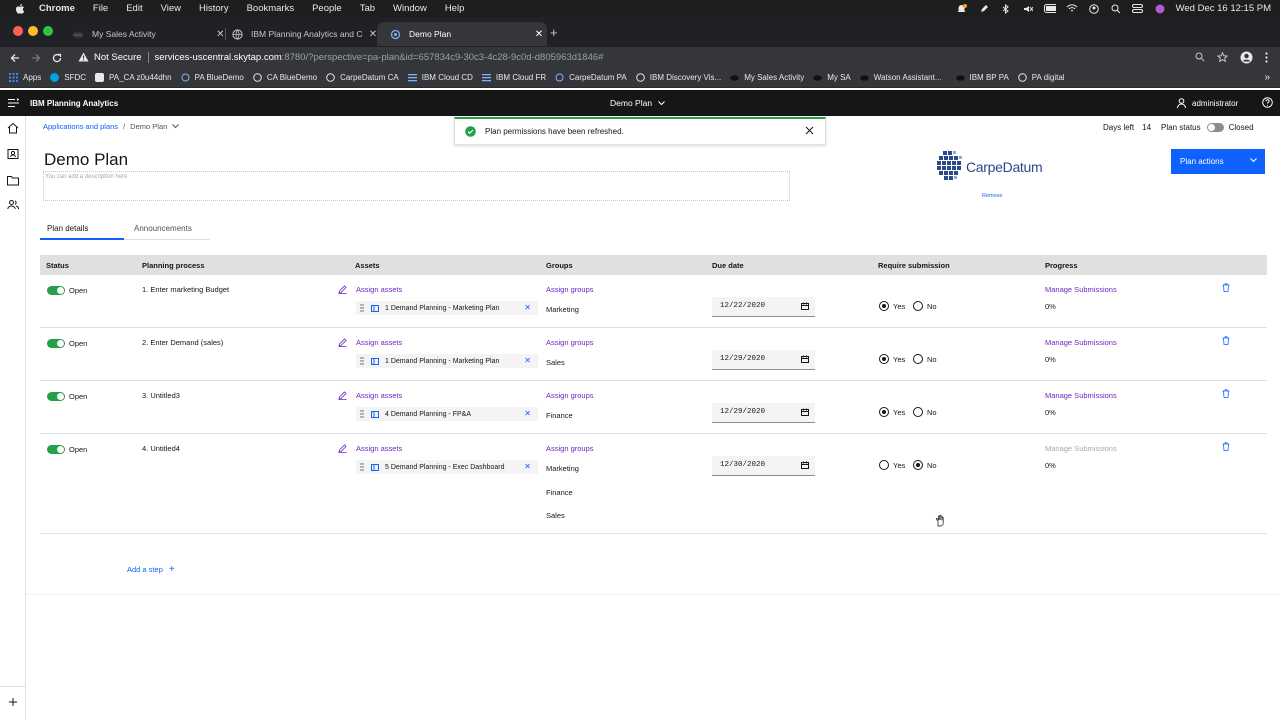 The height and width of the screenshot is (720, 1280). I want to click on back-icon, so click(15, 58).